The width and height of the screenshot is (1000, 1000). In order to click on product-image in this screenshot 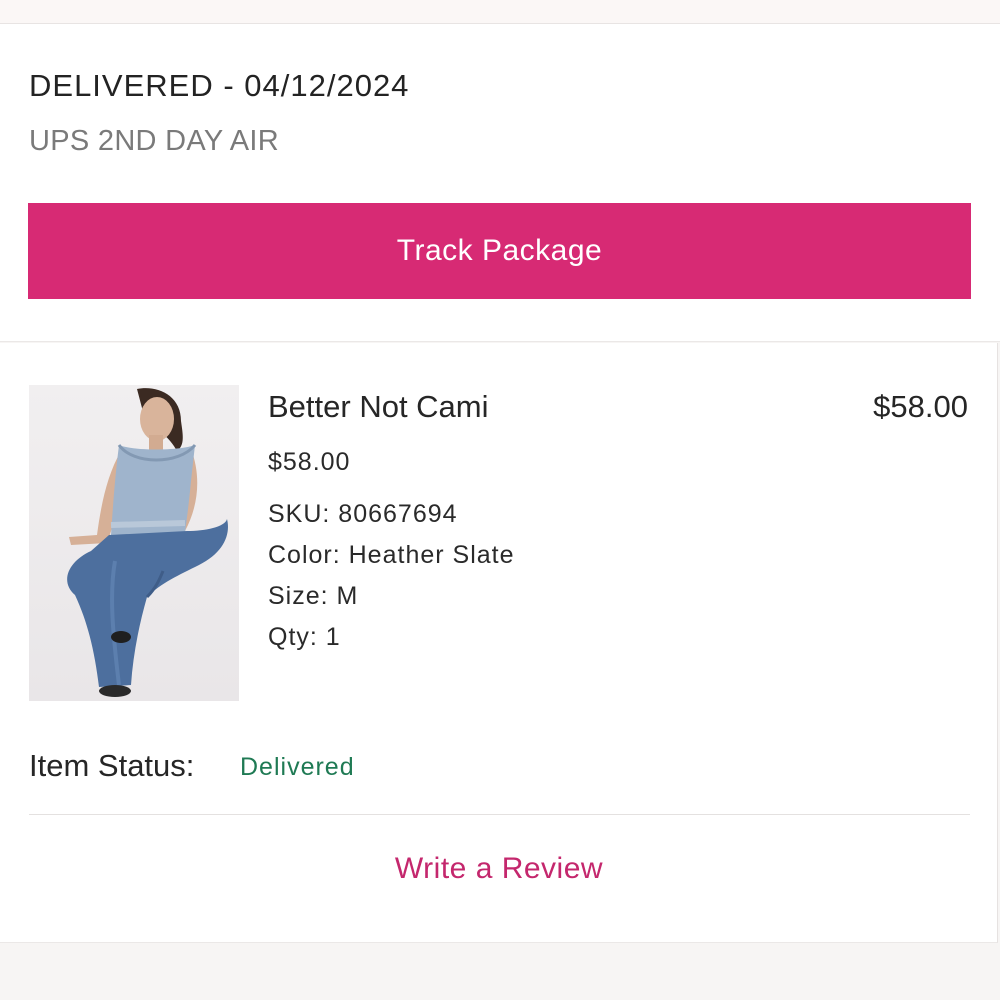, I will do `click(134, 543)`.